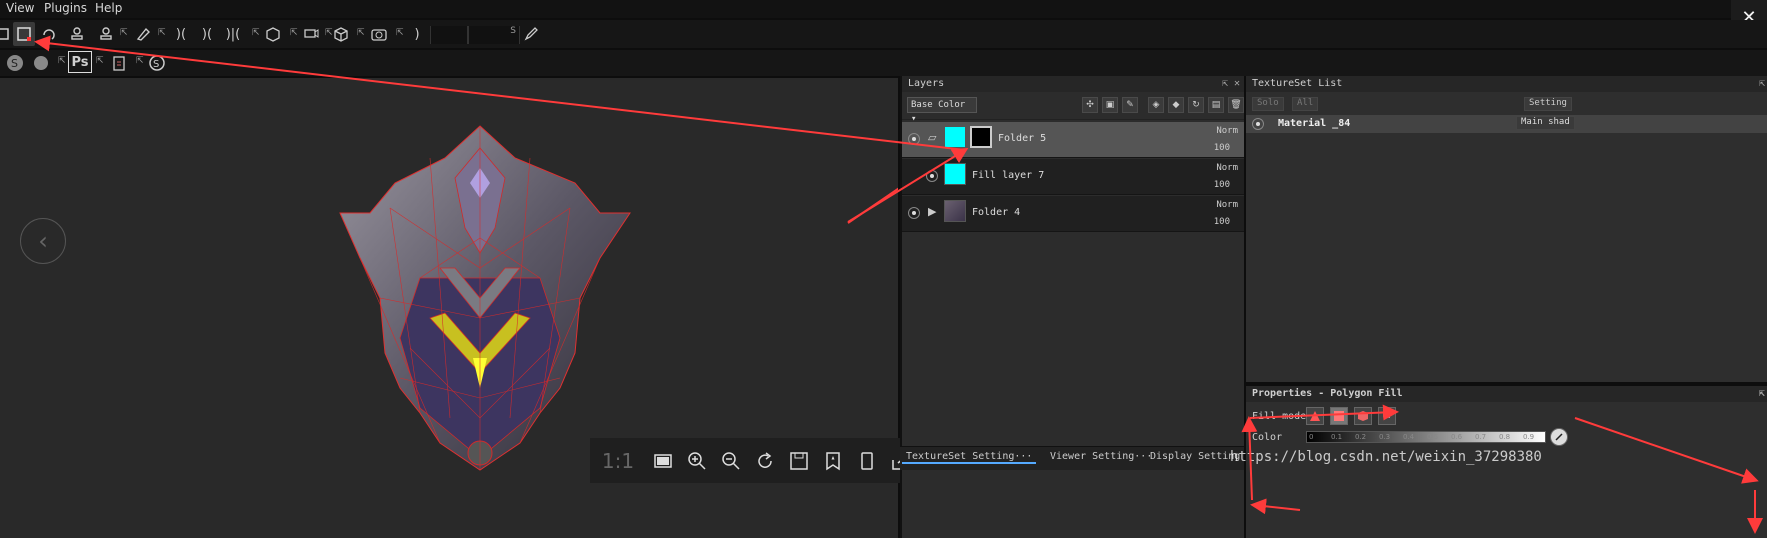 The width and height of the screenshot is (1767, 538). Describe the element at coordinates (531, 34) in the screenshot. I see `edit-pencil-icon` at that location.